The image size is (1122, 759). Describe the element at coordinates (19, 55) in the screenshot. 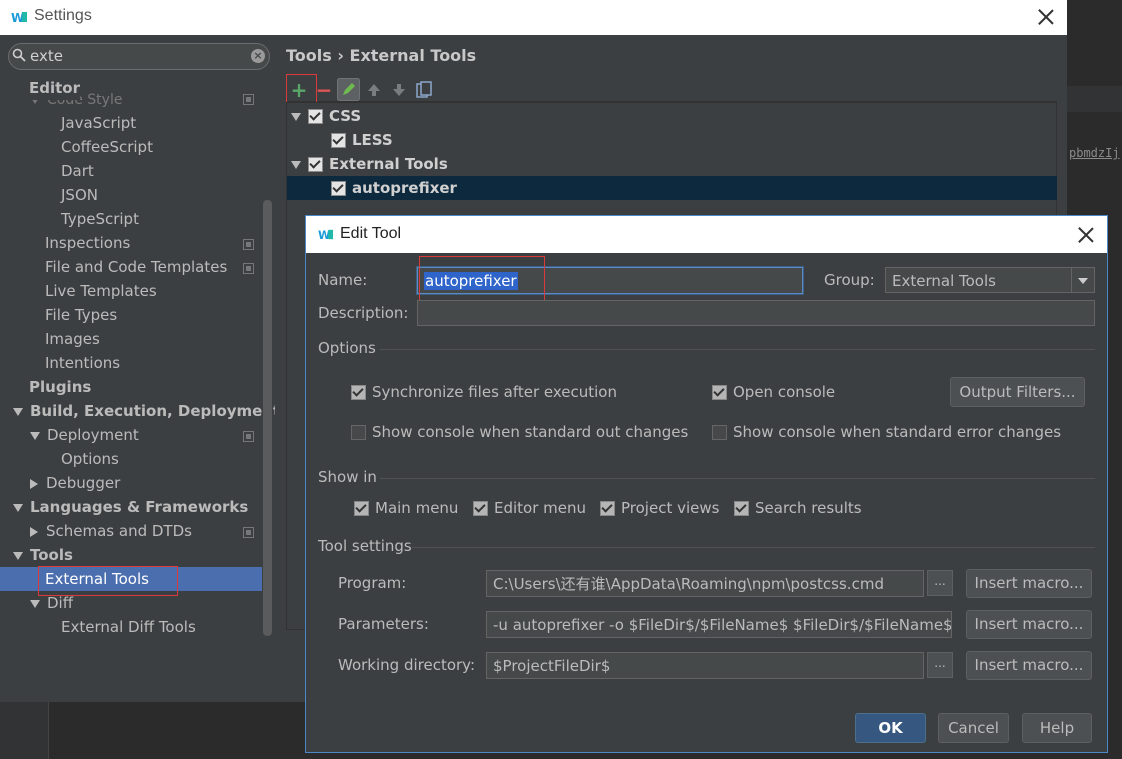

I see `search-icon` at that location.